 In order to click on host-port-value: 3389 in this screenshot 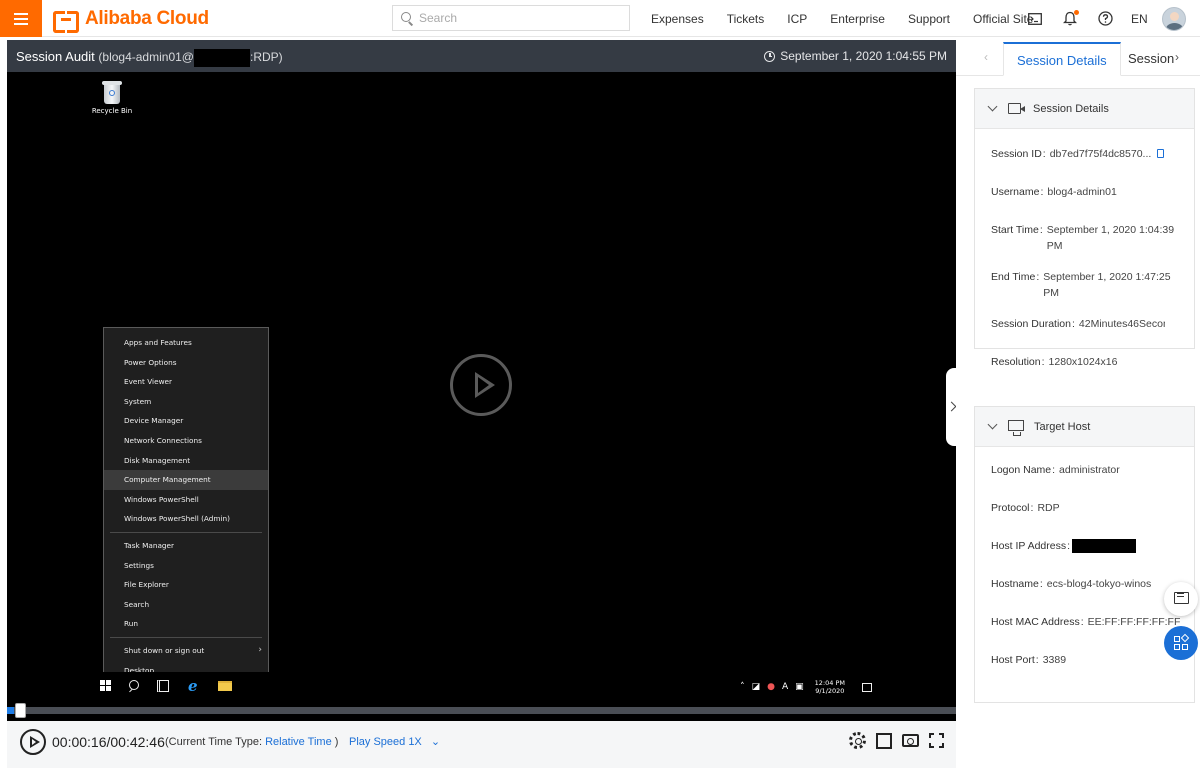, I will do `click(1054, 660)`.